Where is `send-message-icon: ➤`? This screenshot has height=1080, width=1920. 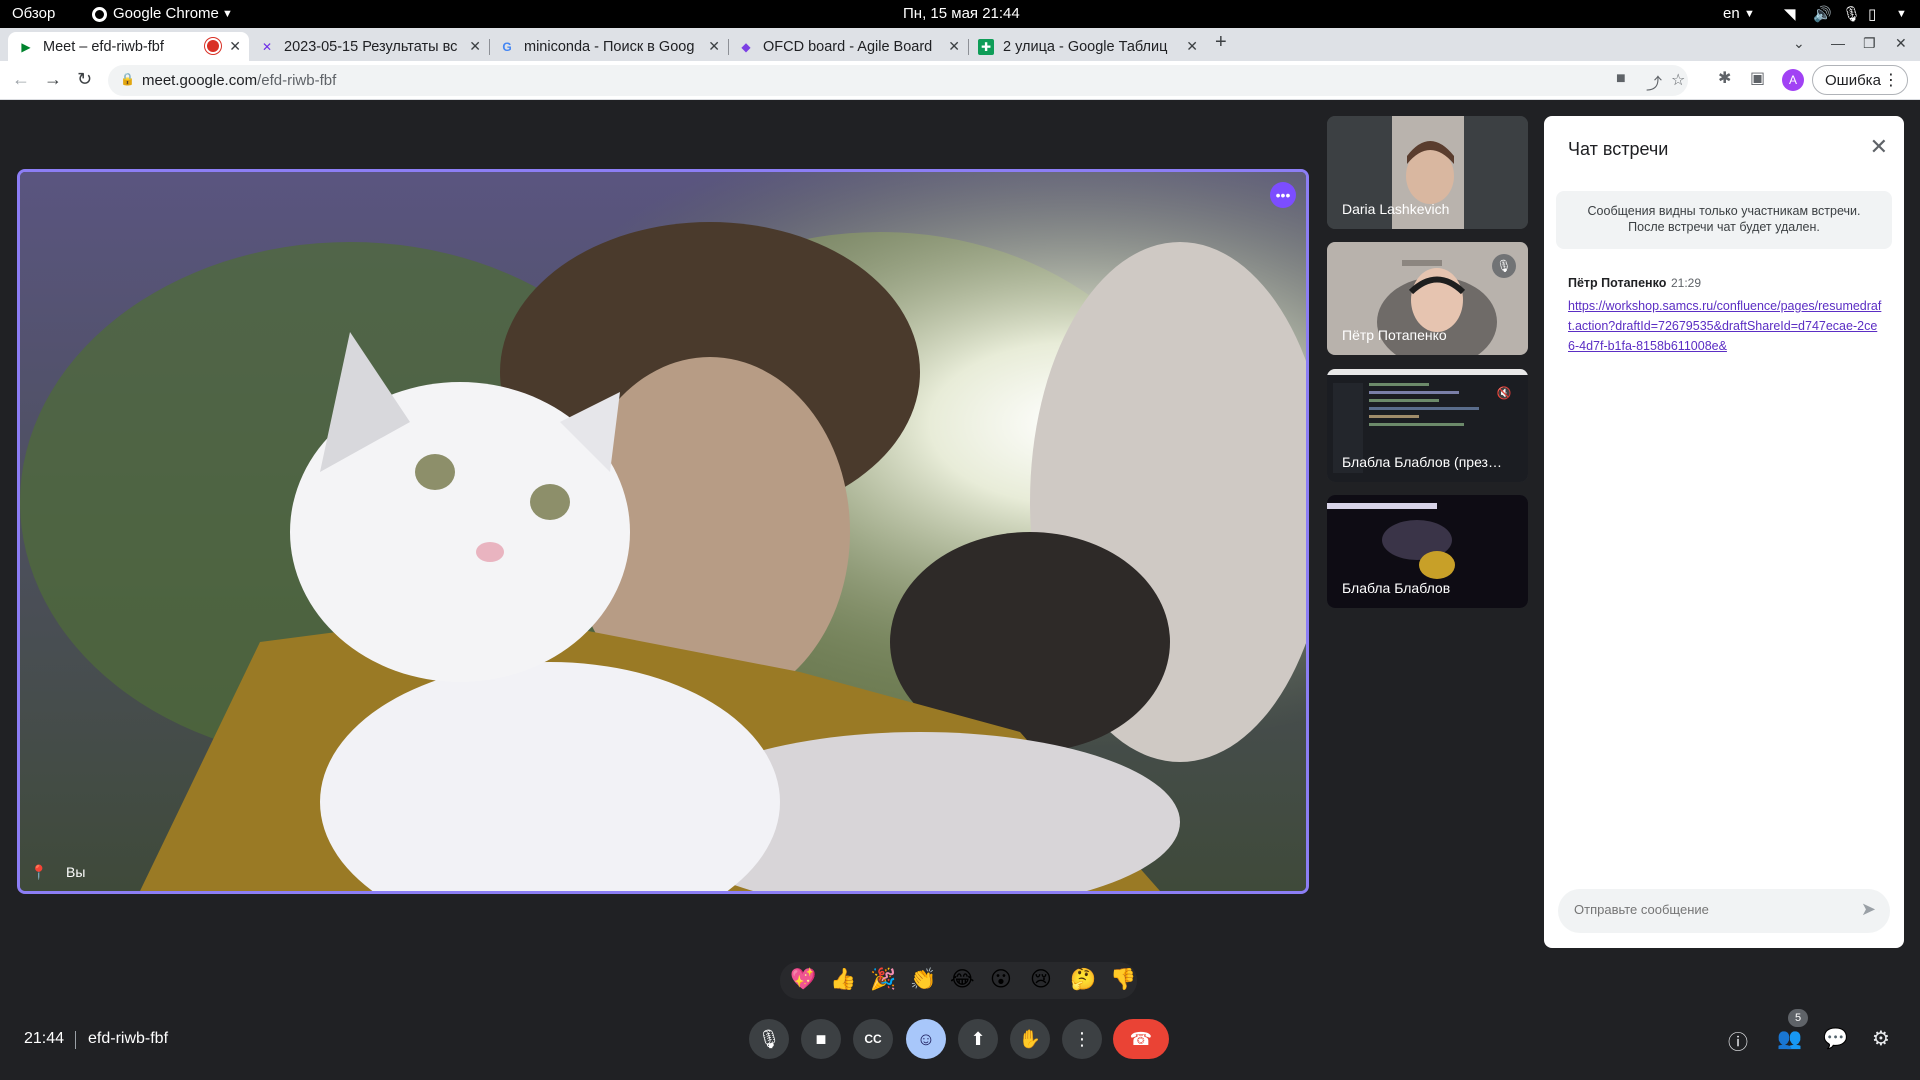 send-message-icon: ➤ is located at coordinates (1868, 909).